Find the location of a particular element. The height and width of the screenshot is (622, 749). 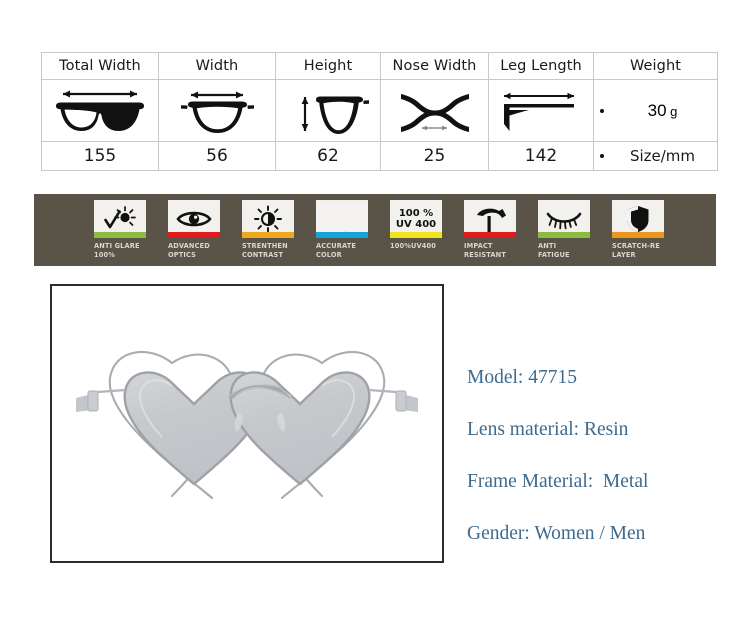

shield-icon is located at coordinates (638, 219).